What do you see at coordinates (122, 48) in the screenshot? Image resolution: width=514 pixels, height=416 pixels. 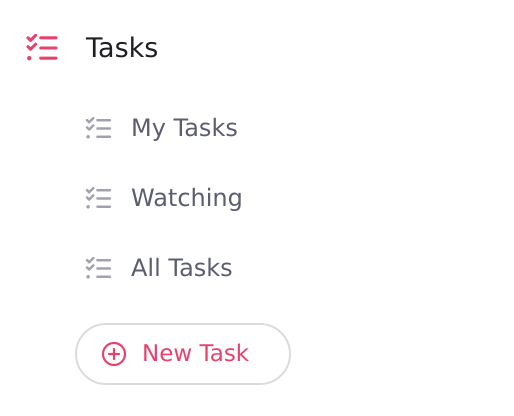 I see `section-title: Tasks` at bounding box center [122, 48].